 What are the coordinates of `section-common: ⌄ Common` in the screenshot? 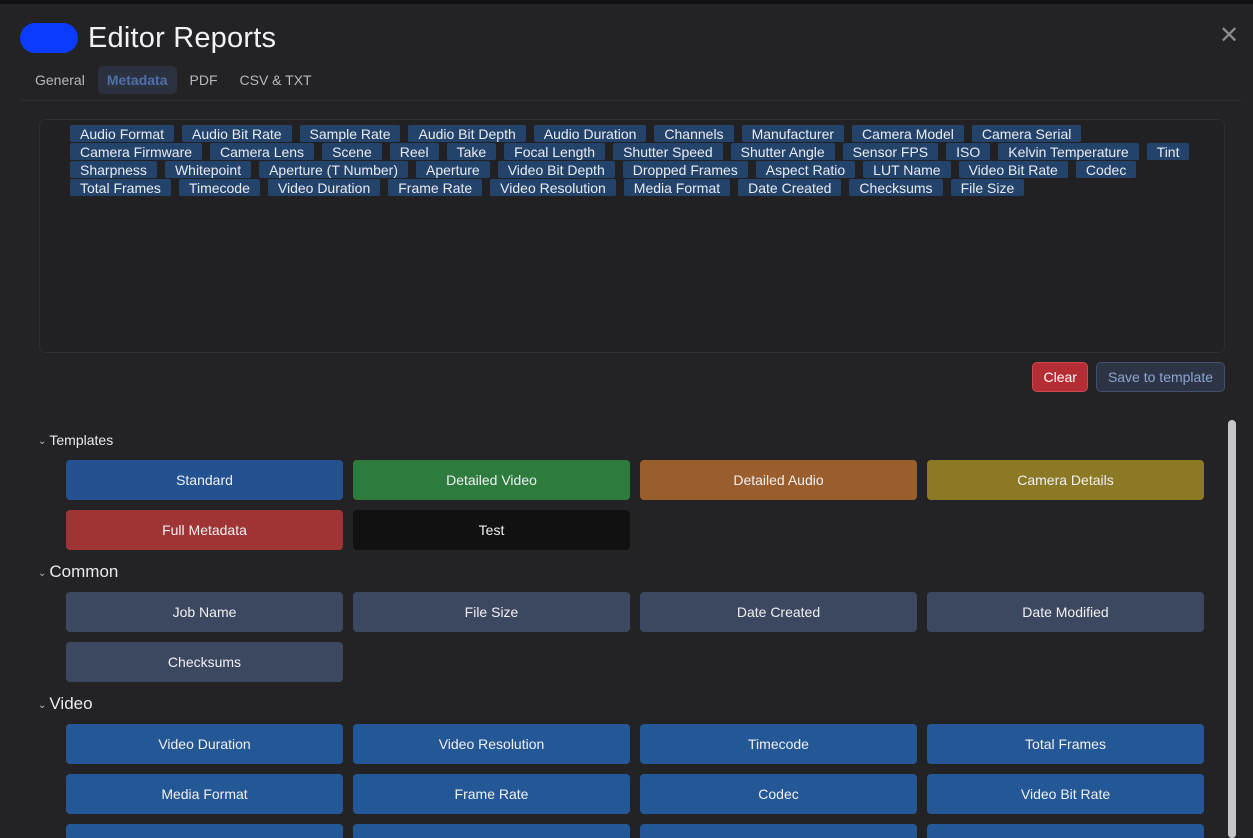 It's located at (78, 572).